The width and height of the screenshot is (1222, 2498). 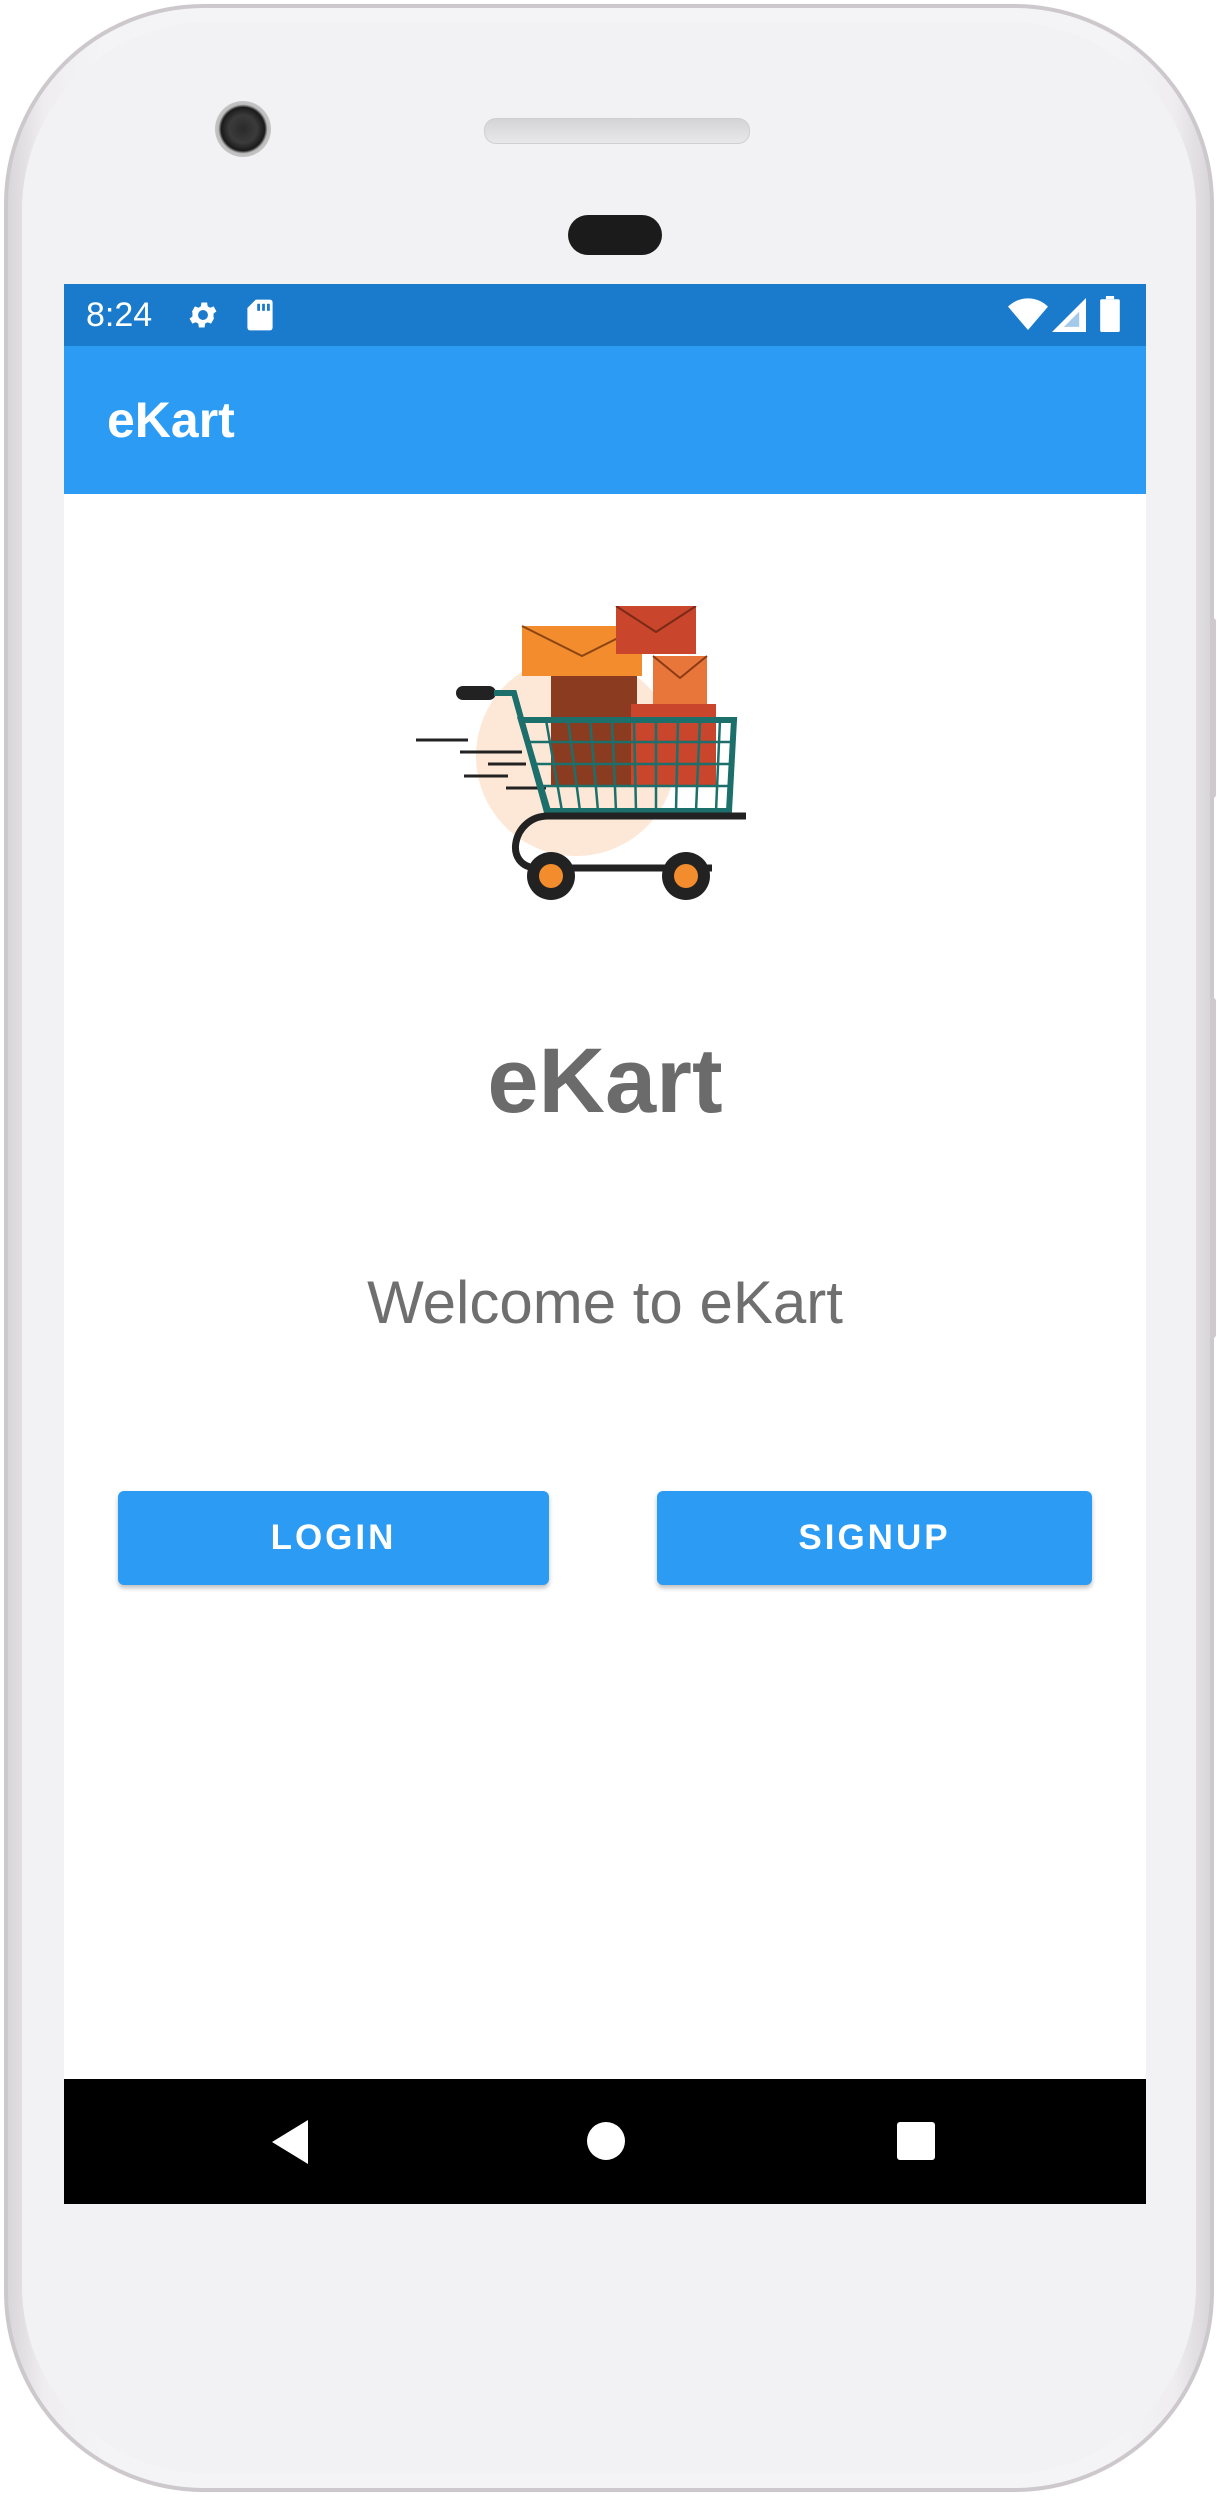 I want to click on signup-button: SIGNUP, so click(x=874, y=1538).